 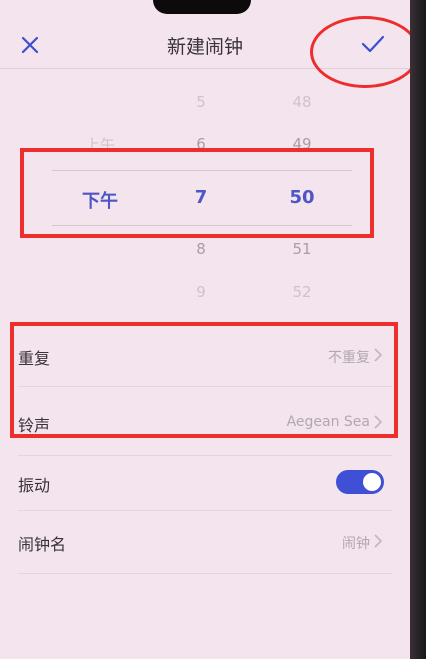 I want to click on alarm-name-value: 闹钟, so click(x=356, y=544).